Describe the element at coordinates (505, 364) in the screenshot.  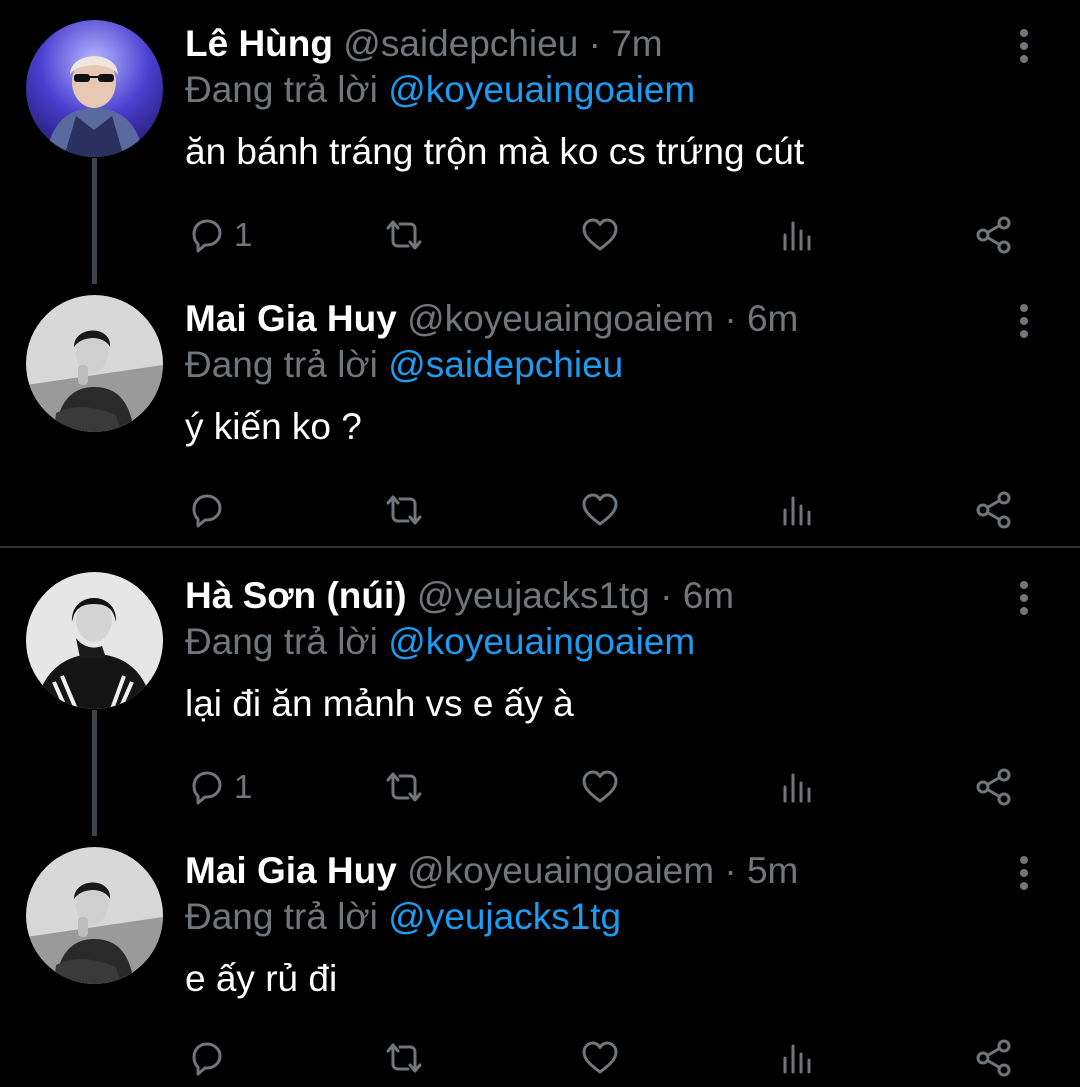
I see `reply-to-handle: @saidepchieu` at that location.